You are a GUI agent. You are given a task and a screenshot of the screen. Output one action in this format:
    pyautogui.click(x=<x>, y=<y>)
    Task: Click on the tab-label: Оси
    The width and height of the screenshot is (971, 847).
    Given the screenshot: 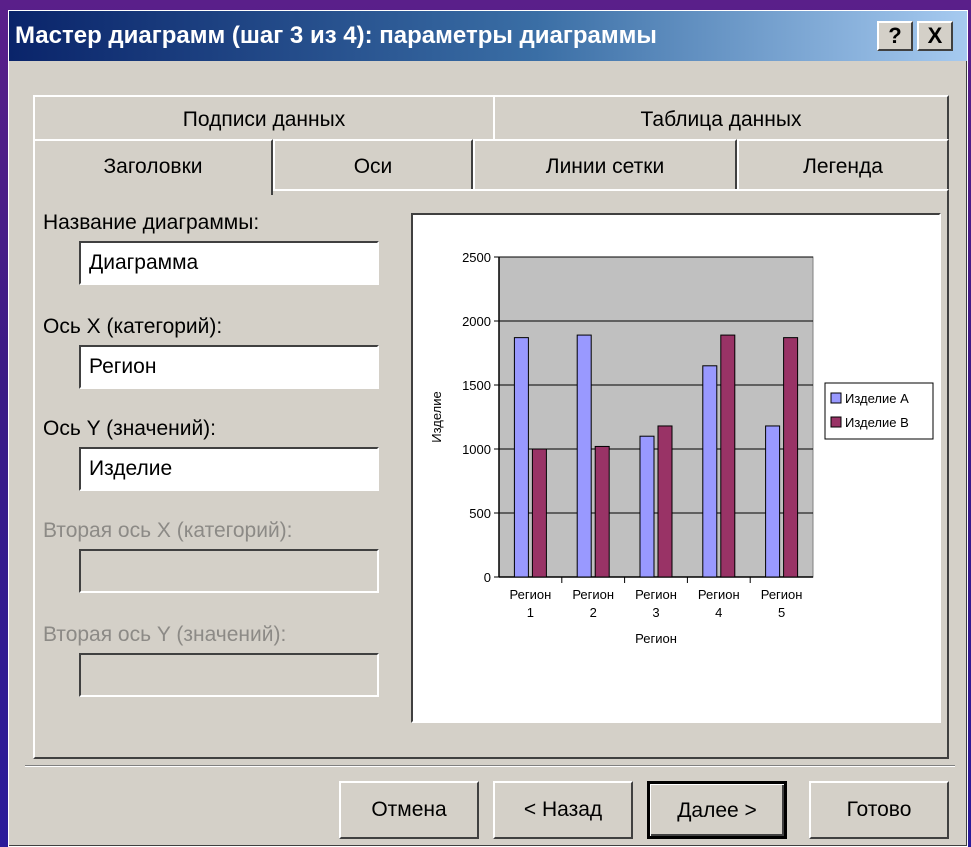 What is the action you would take?
    pyautogui.click(x=373, y=166)
    